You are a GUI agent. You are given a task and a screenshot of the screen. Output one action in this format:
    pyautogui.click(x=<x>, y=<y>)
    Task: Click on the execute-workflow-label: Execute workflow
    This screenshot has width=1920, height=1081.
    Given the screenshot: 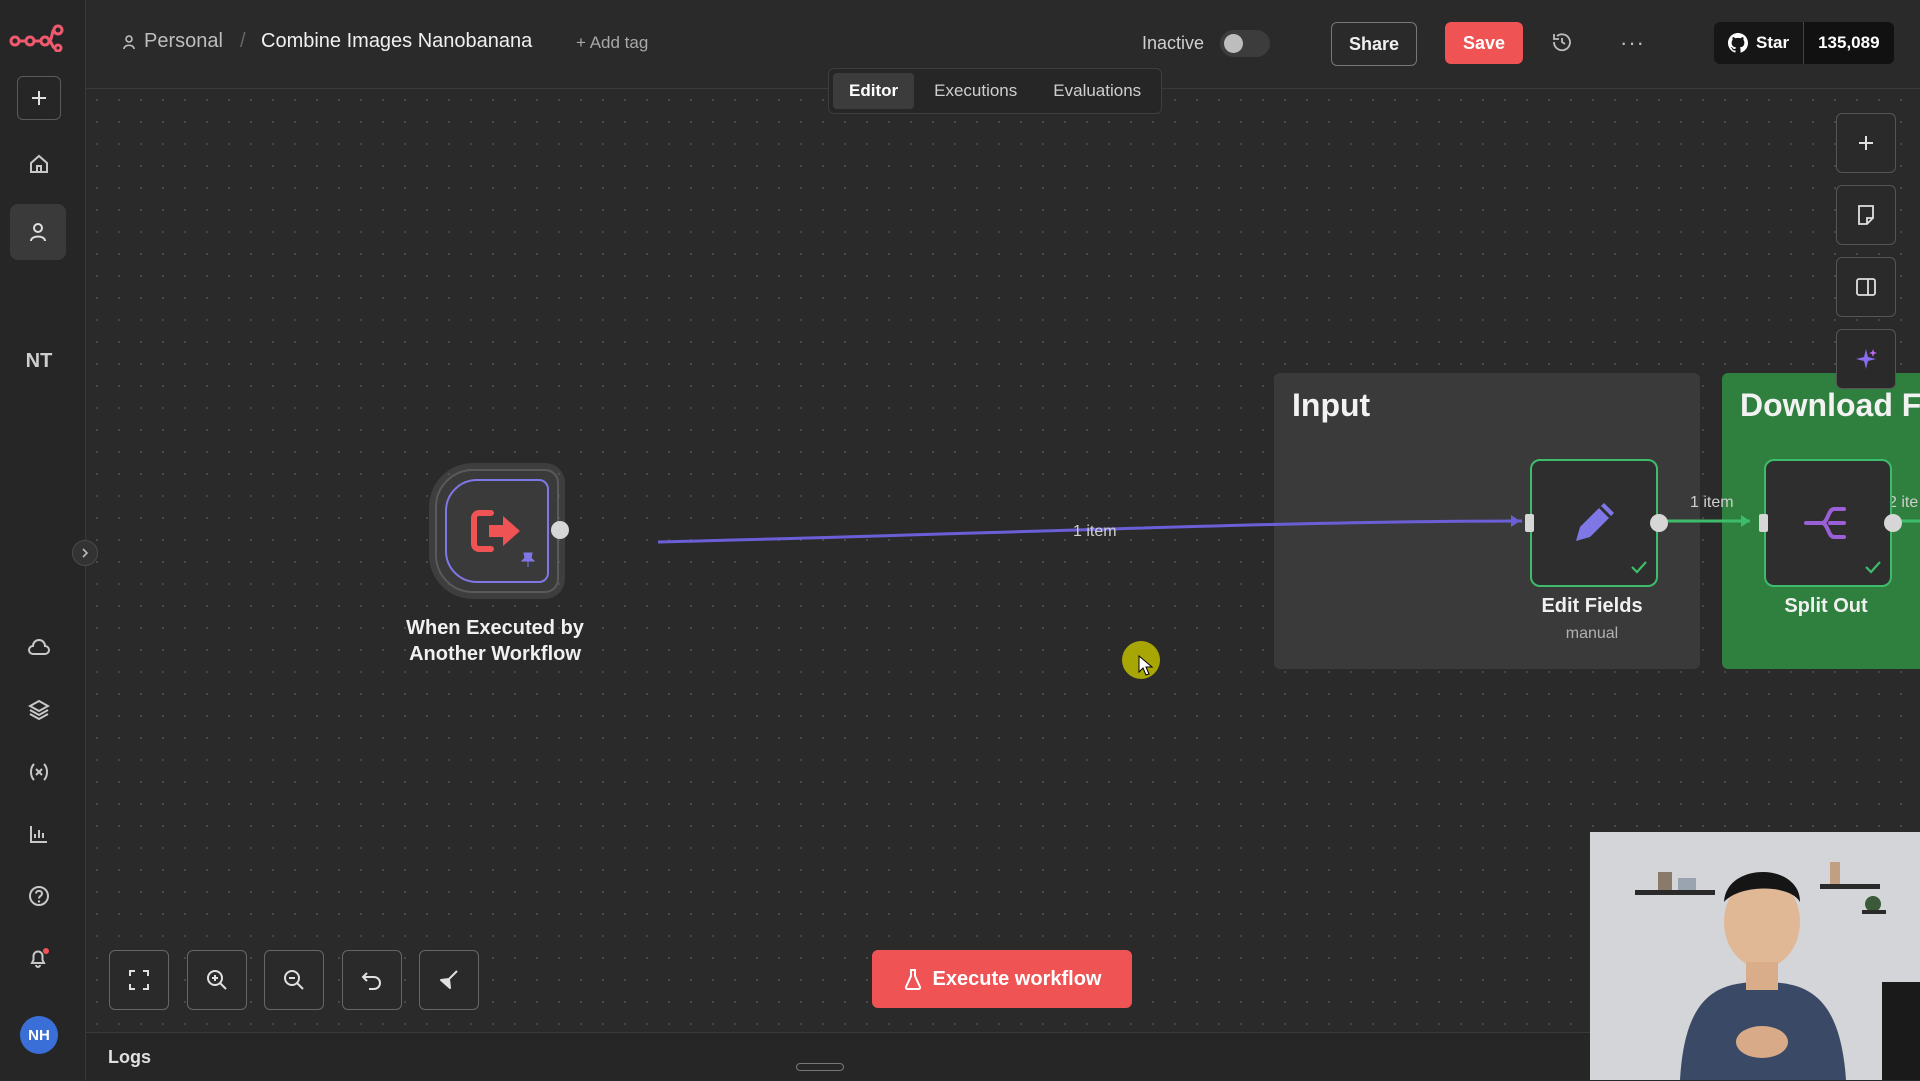 What is the action you would take?
    pyautogui.click(x=1017, y=978)
    